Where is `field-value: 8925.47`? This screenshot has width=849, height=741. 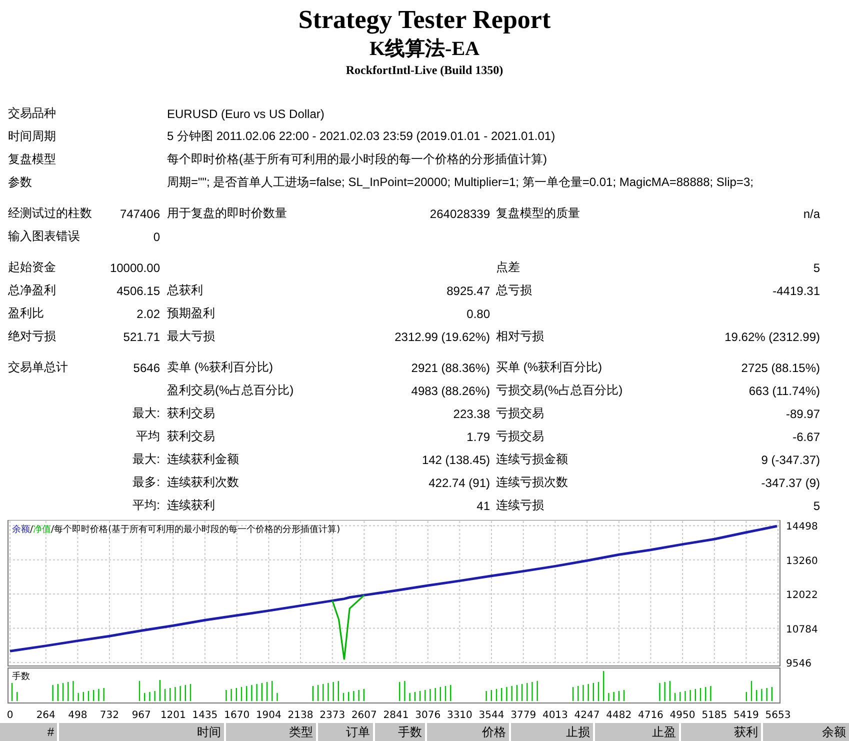 field-value: 8925.47 is located at coordinates (468, 291).